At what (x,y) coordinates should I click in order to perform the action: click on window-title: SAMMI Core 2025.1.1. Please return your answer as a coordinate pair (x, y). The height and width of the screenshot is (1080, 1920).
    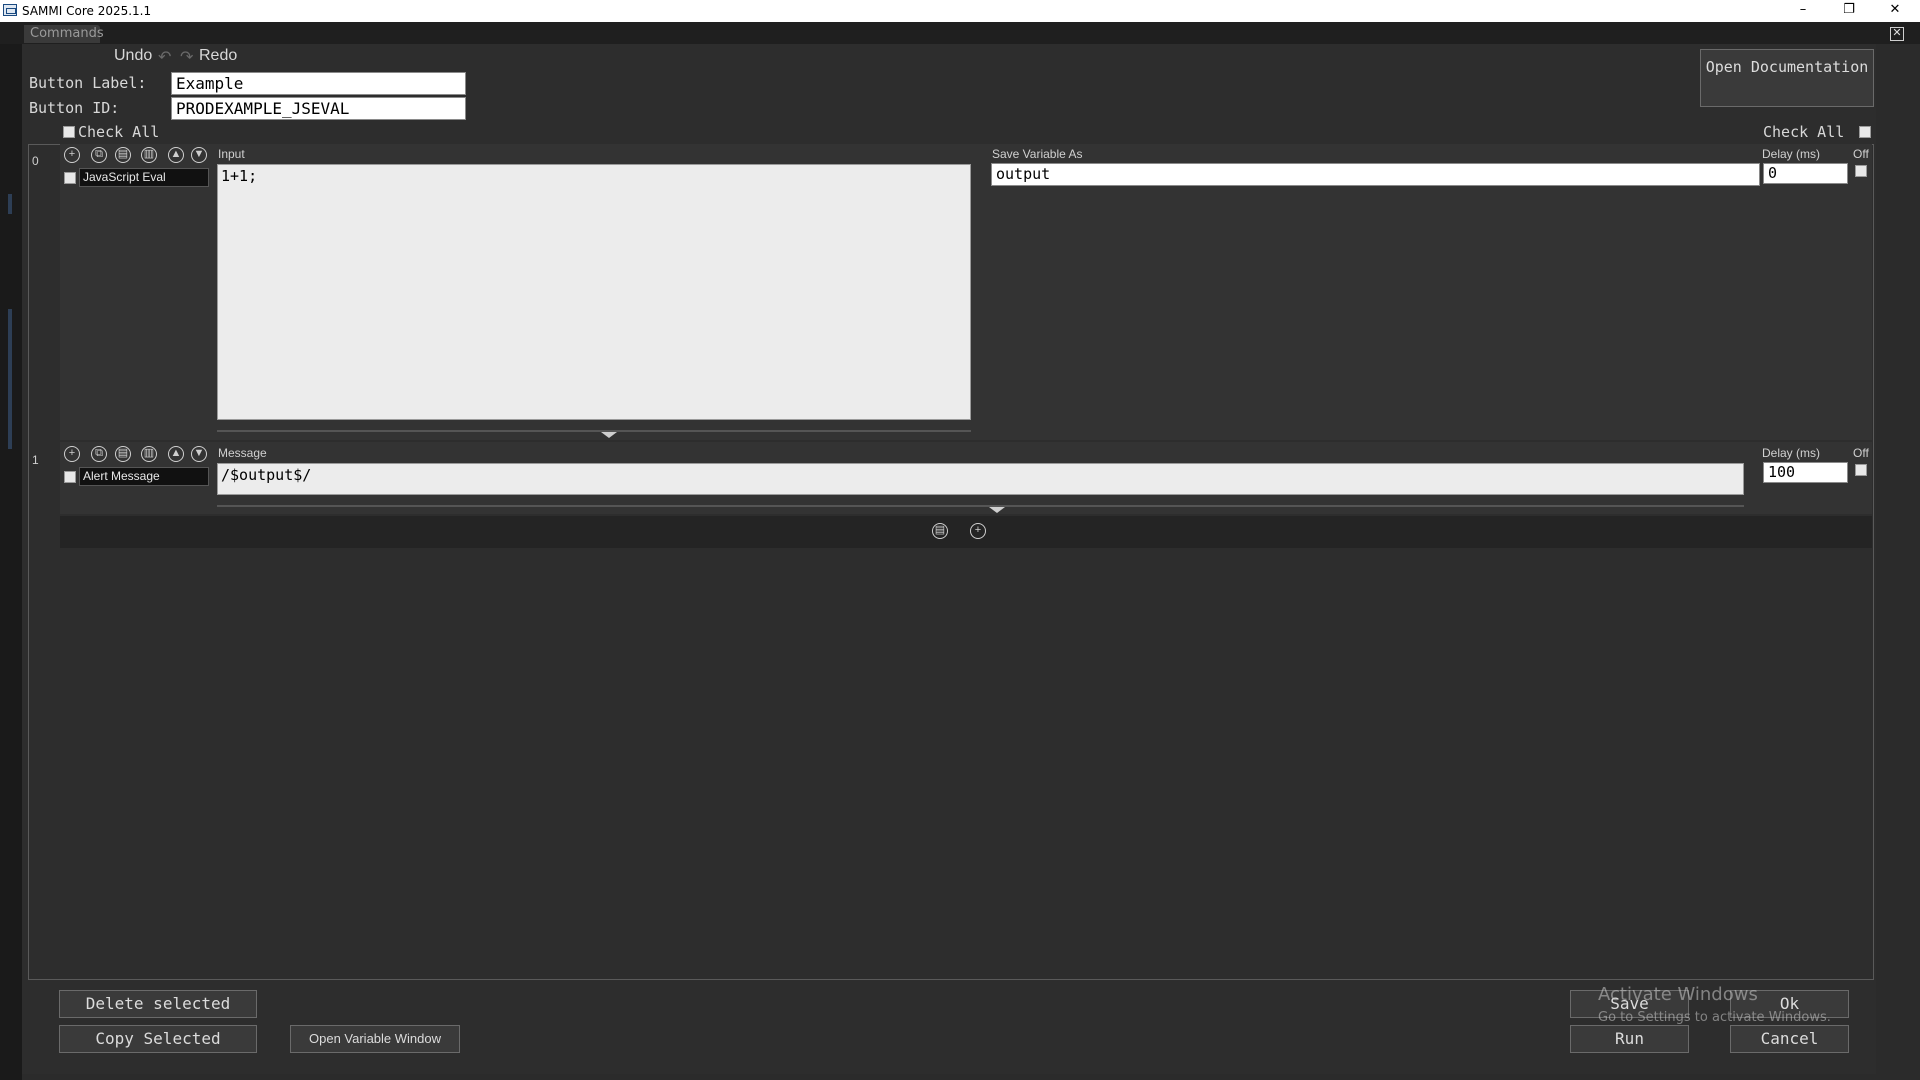
    Looking at the image, I should click on (87, 11).